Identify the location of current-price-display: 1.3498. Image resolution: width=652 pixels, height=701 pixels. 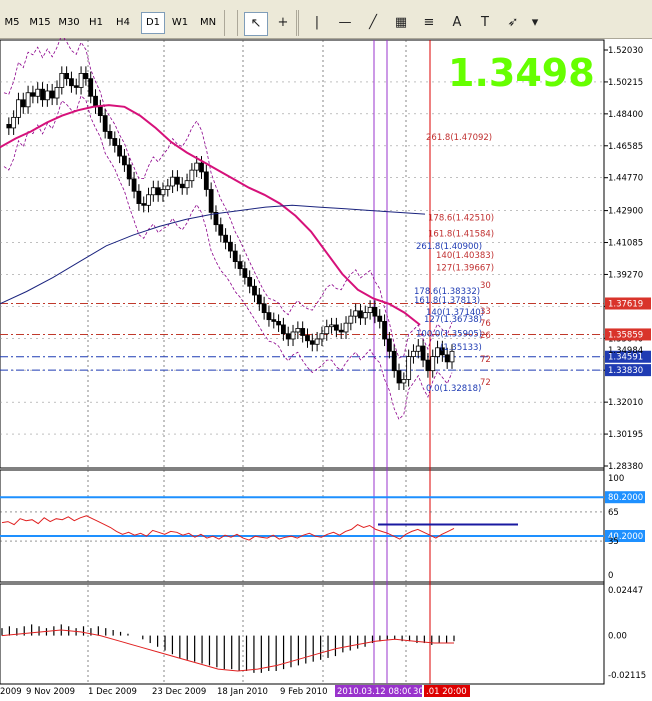
(521, 73).